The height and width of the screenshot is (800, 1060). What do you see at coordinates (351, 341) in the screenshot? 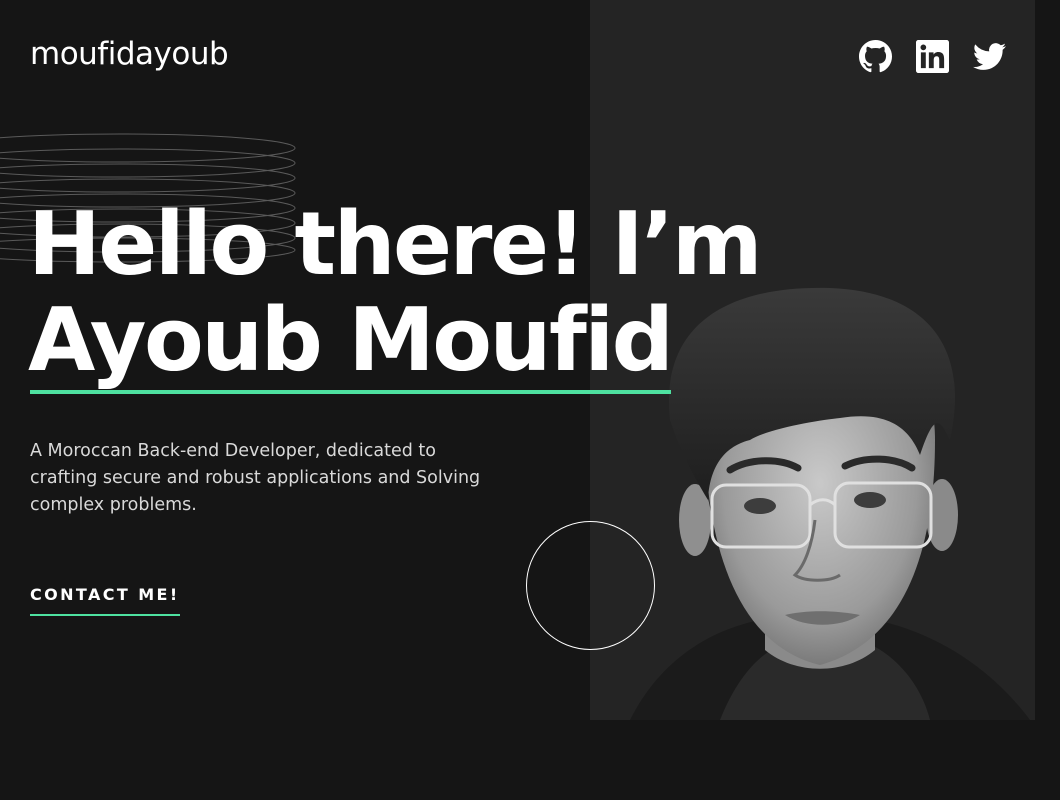
I see `hero-name: Ayoub Moufid` at bounding box center [351, 341].